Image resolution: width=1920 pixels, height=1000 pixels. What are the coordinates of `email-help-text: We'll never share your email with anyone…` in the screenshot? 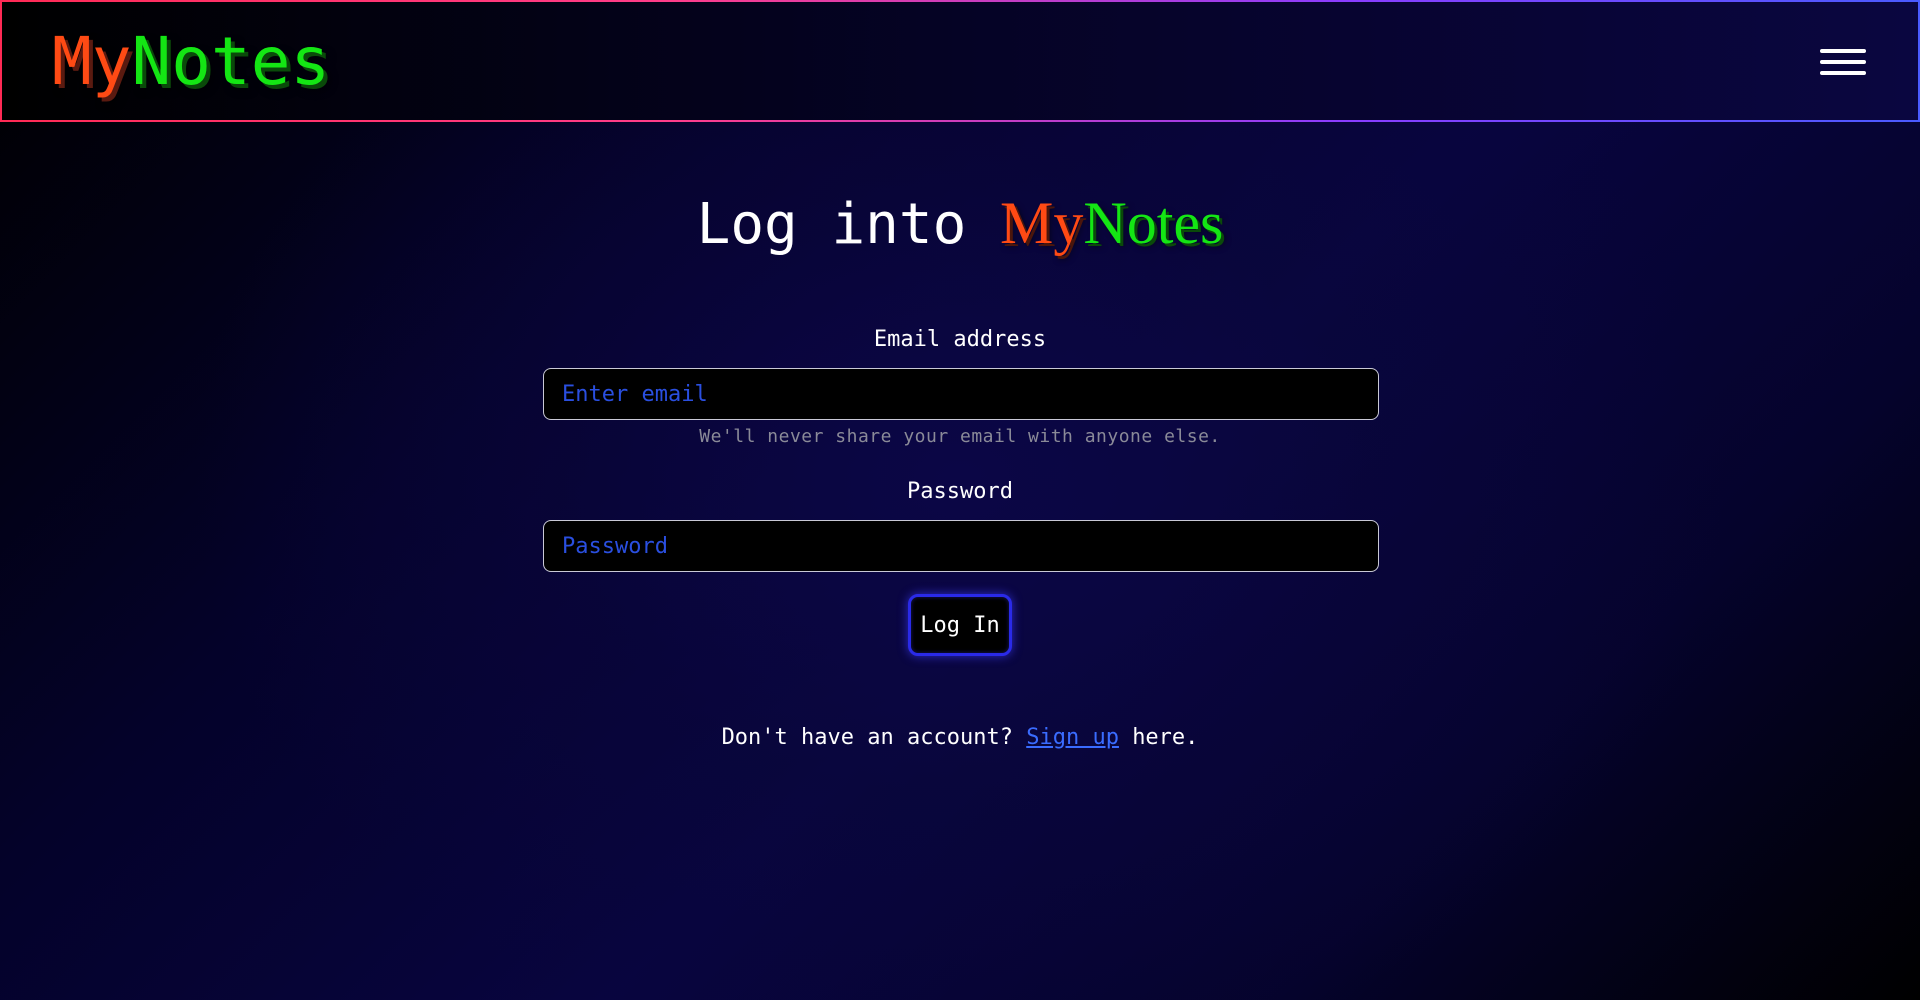 It's located at (960, 436).